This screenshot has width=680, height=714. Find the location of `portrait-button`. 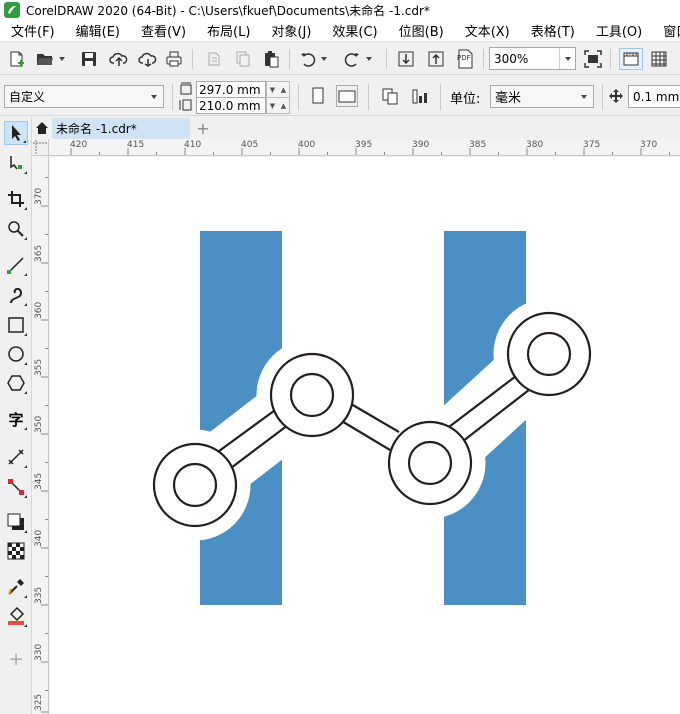

portrait-button is located at coordinates (318, 96).